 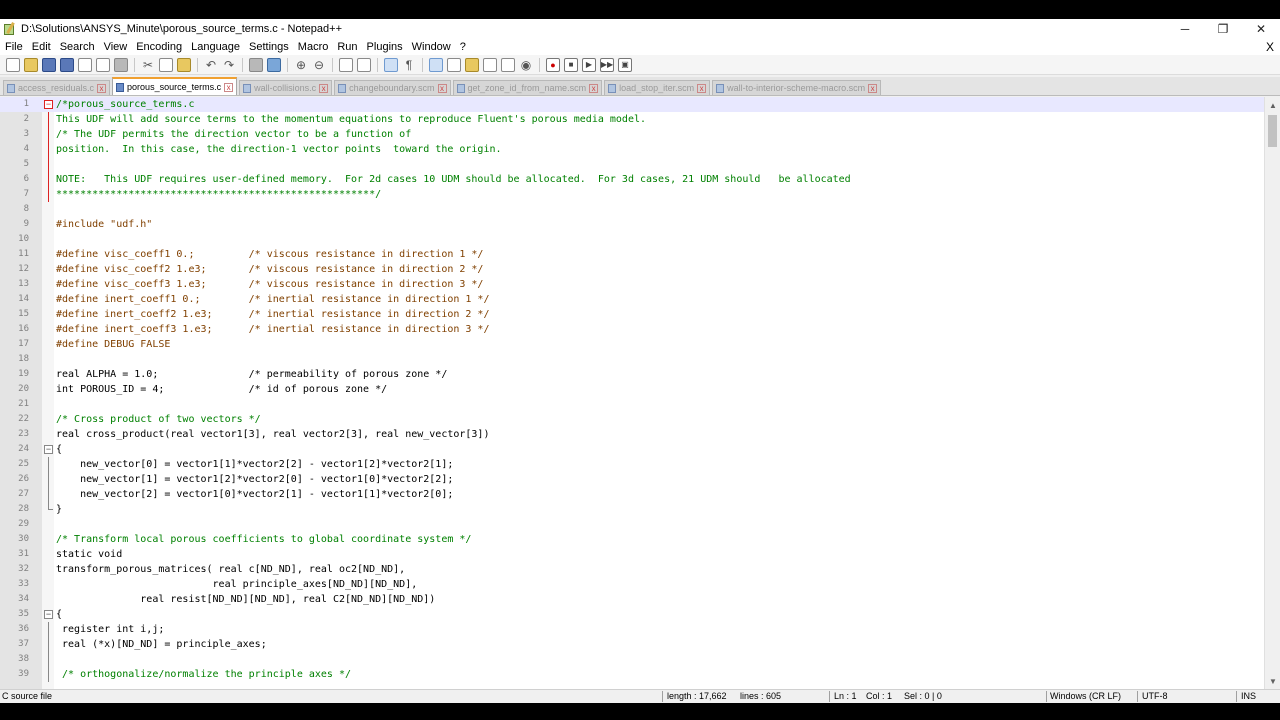 I want to click on close-window-button: ✕, so click(x=1261, y=29).